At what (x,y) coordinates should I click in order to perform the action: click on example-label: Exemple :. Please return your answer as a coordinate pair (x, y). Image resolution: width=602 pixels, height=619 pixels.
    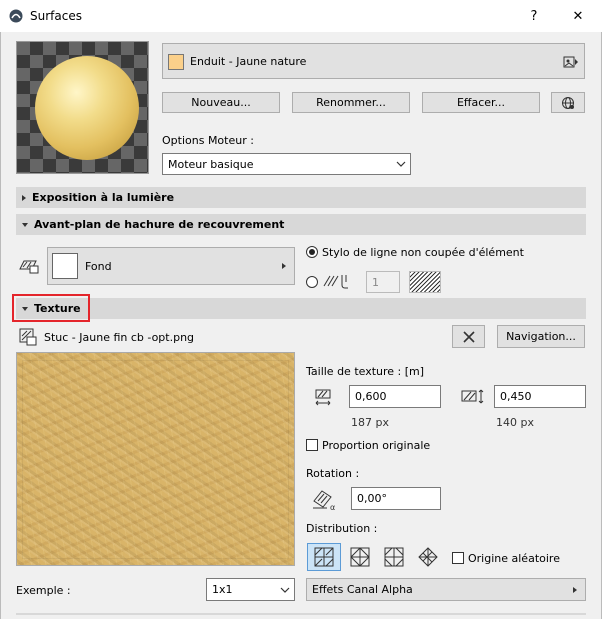
    Looking at the image, I should click on (43, 590).